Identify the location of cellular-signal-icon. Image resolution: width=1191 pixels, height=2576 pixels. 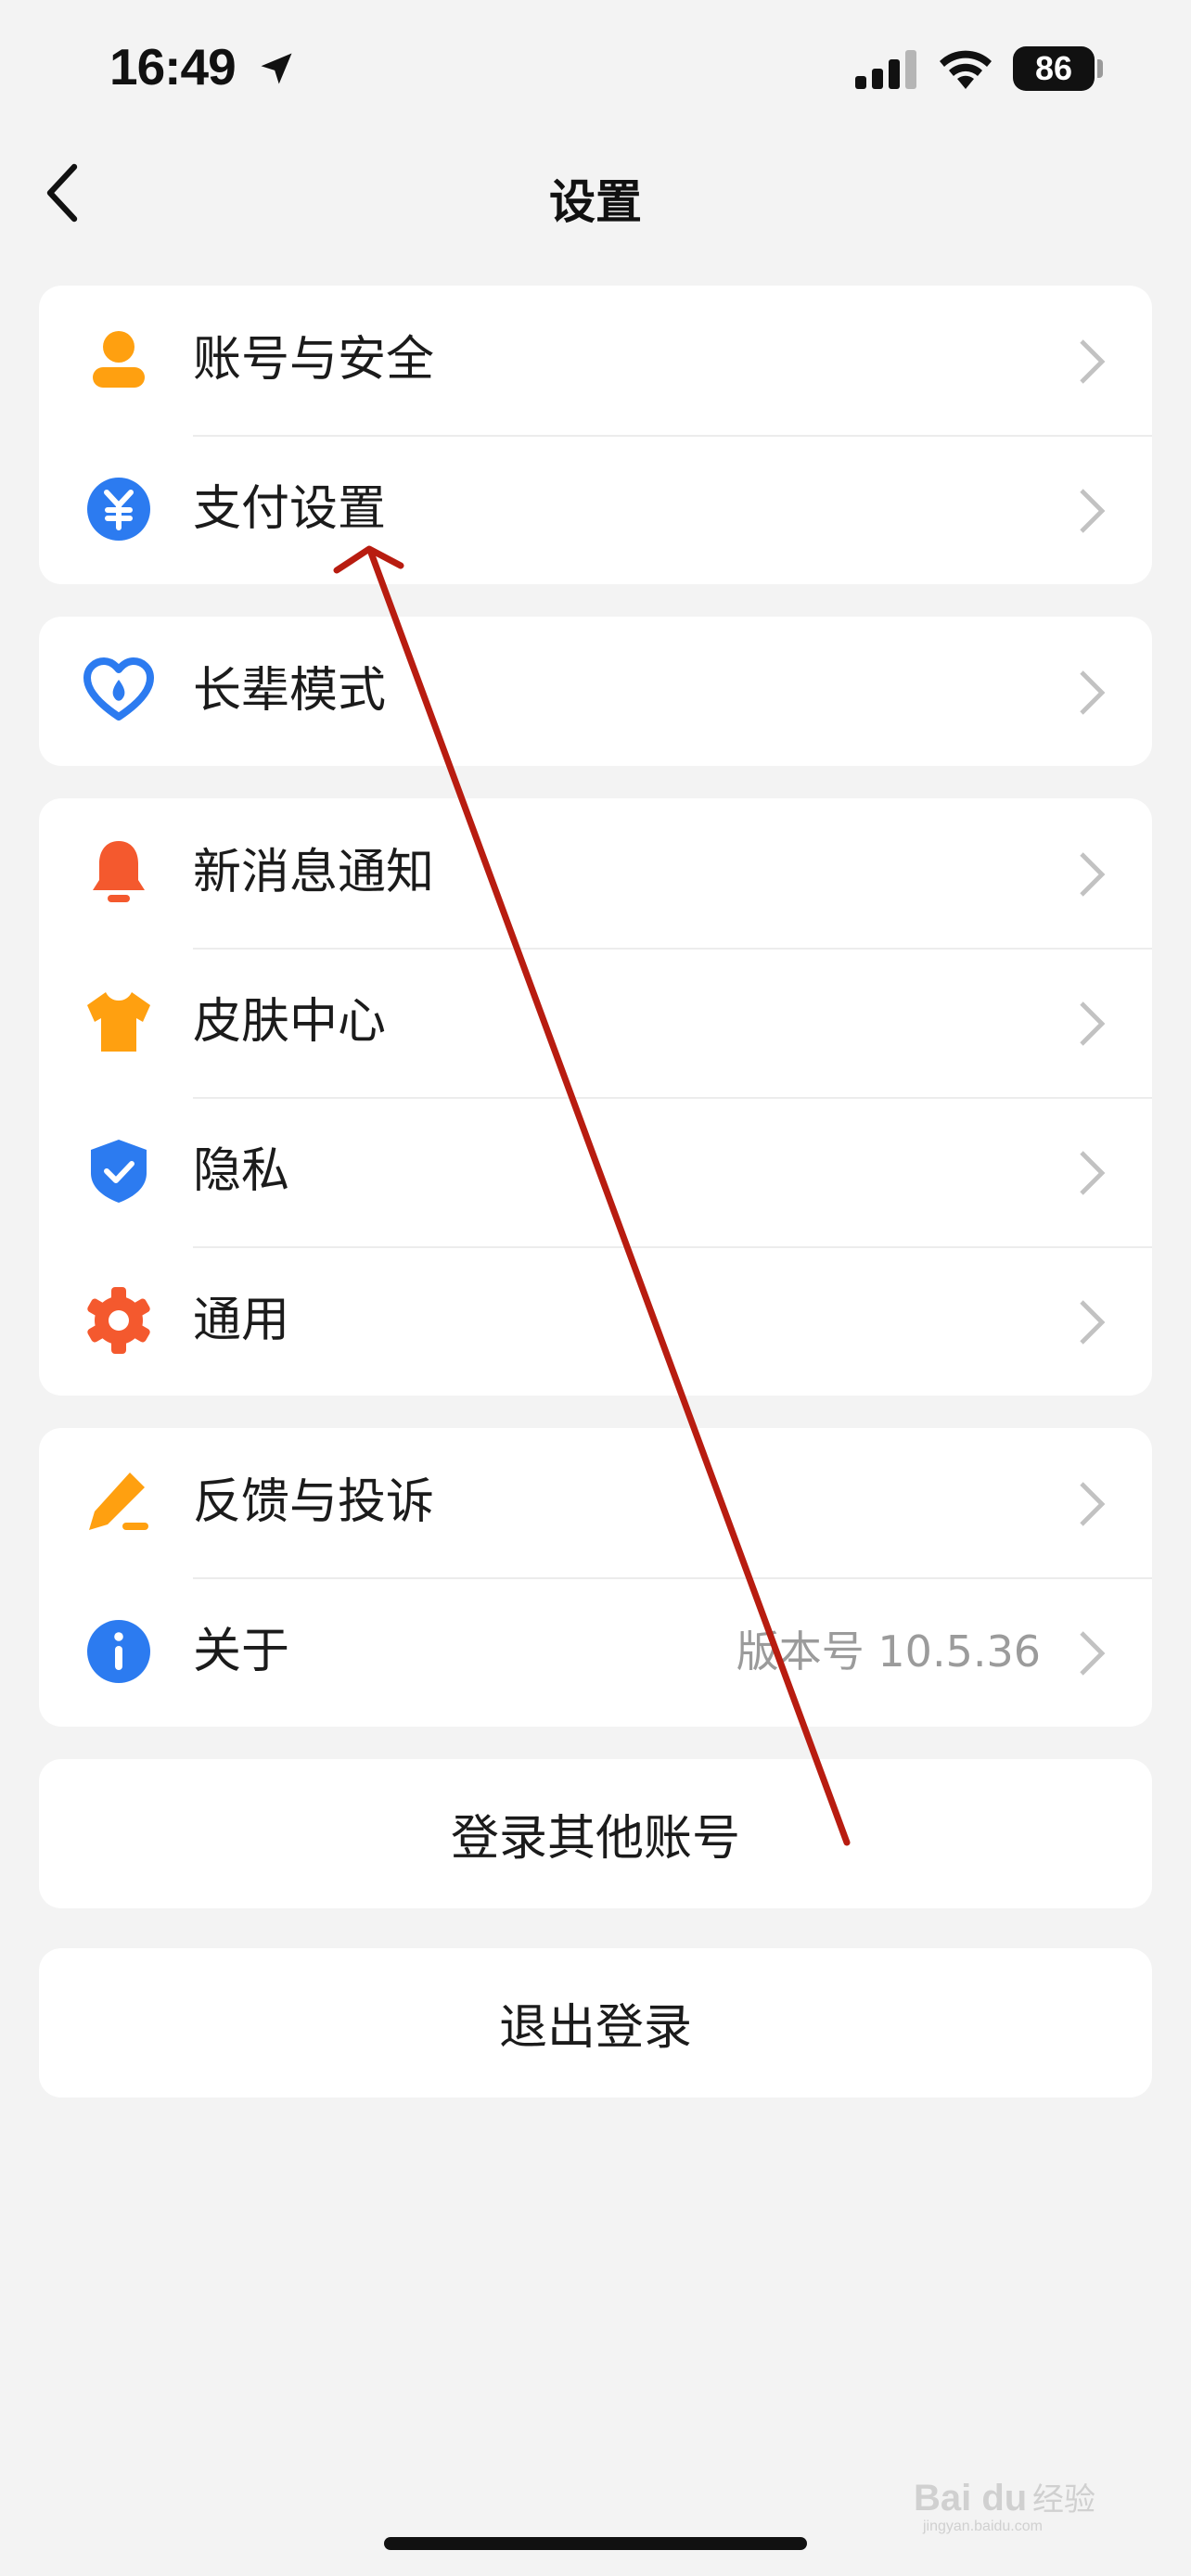
(885, 69).